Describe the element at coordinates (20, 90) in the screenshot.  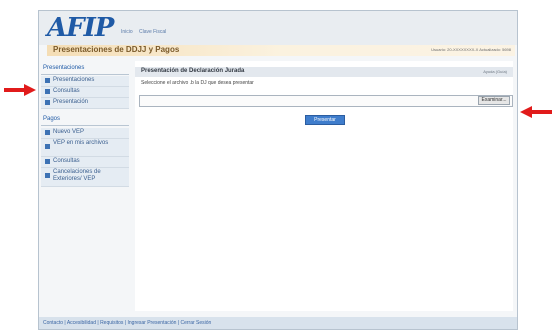
I see `left-pointer-arrow-icon` at that location.